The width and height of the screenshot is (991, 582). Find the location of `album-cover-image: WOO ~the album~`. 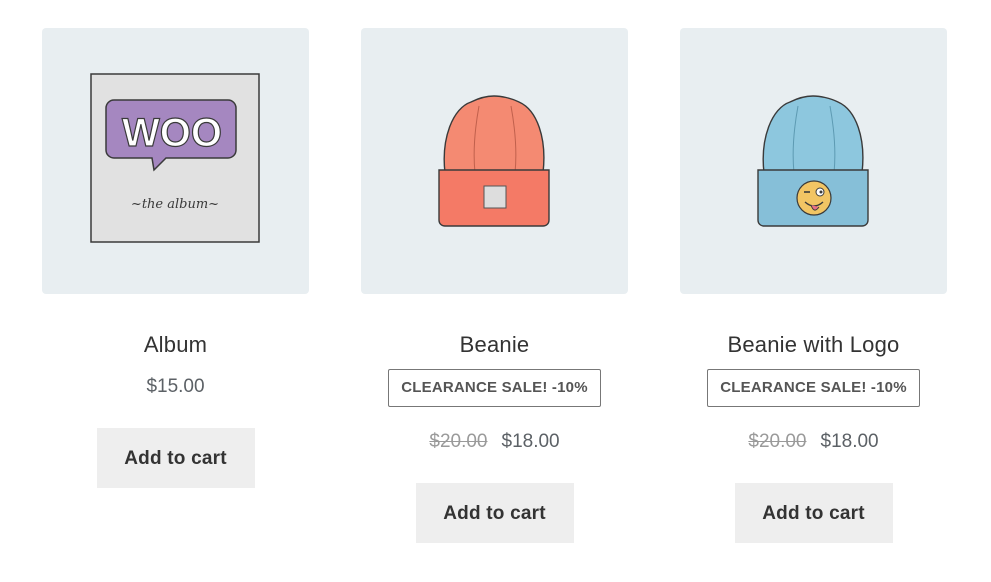

album-cover-image: WOO ~the album~ is located at coordinates (175, 158).